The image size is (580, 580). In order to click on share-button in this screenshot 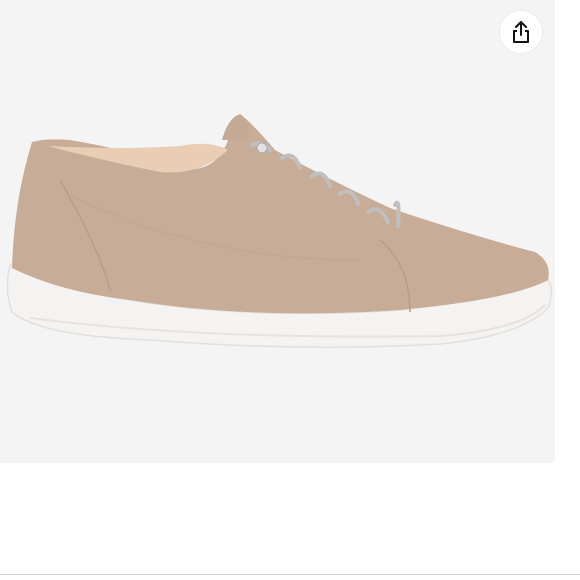, I will do `click(521, 32)`.